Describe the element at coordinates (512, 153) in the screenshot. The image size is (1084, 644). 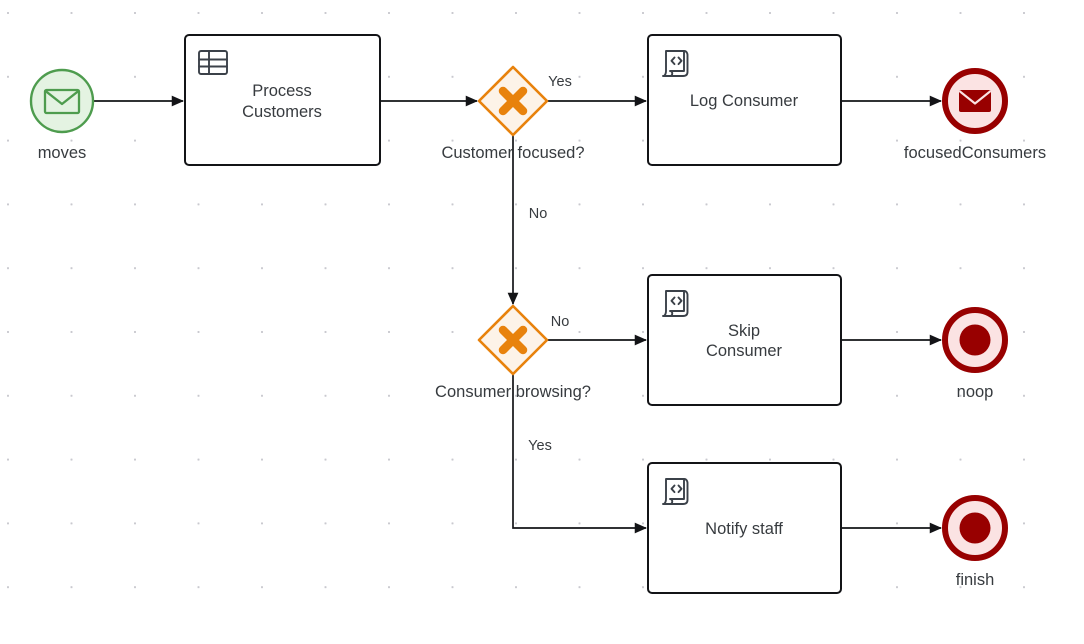
I see `gateway-customer-focused-label: Customer focused?` at that location.